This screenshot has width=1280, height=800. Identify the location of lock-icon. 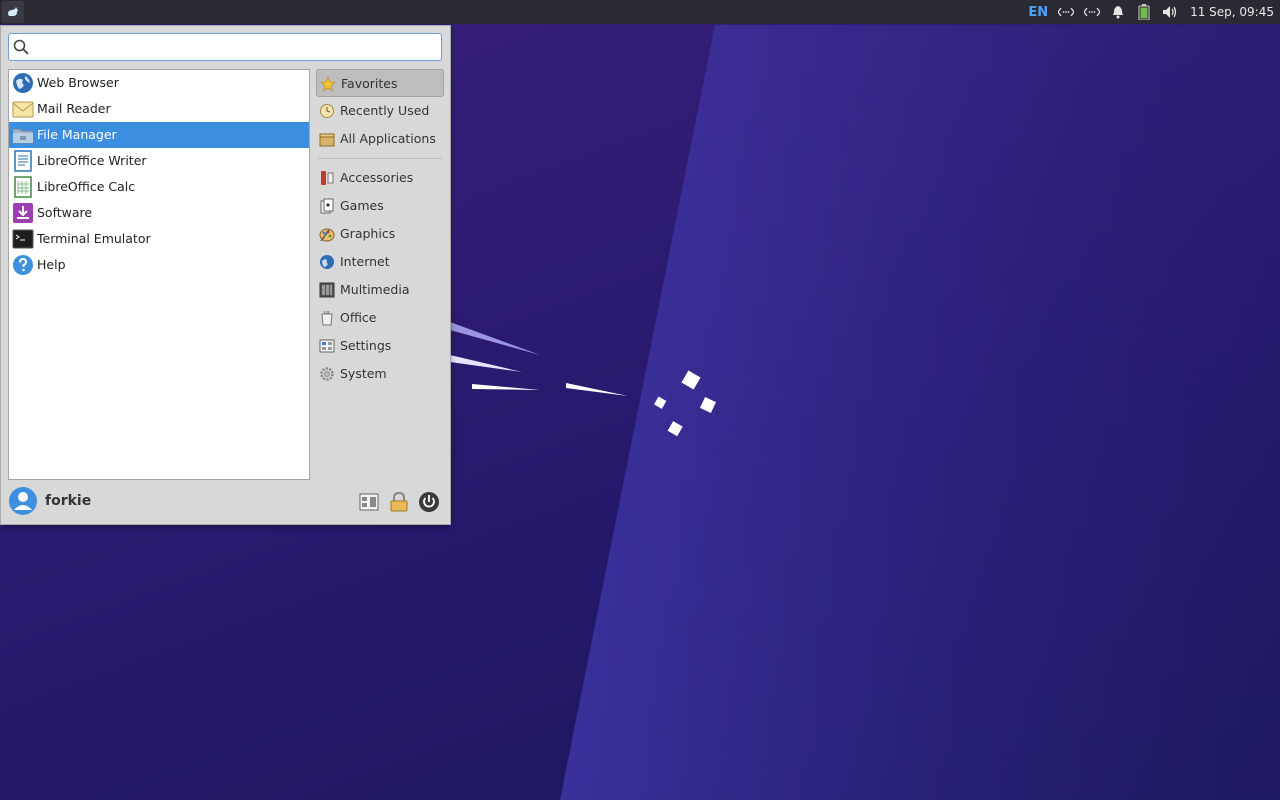
(399, 502).